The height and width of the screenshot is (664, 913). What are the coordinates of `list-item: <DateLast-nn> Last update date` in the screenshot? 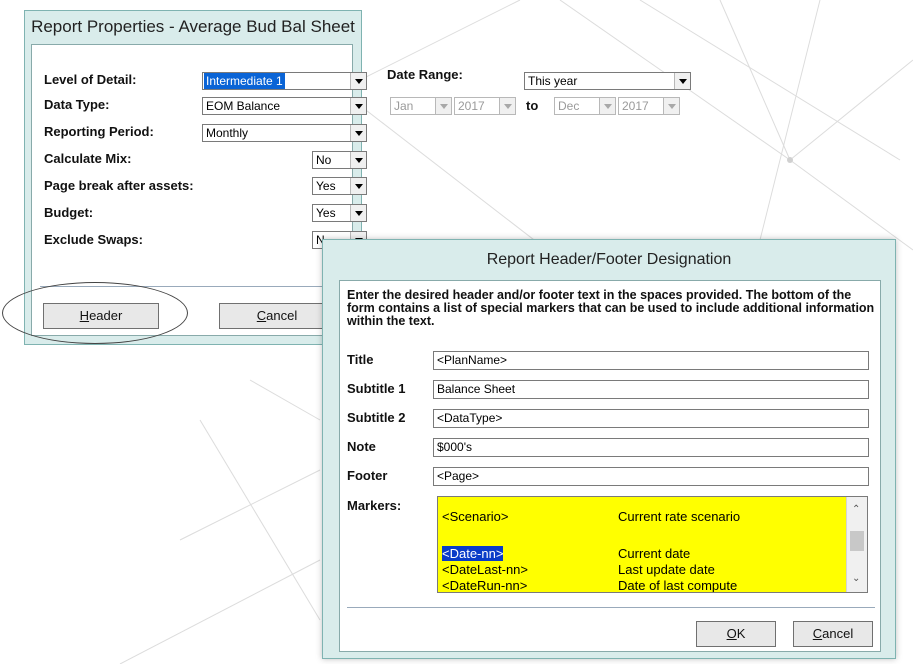 It's located at (578, 570).